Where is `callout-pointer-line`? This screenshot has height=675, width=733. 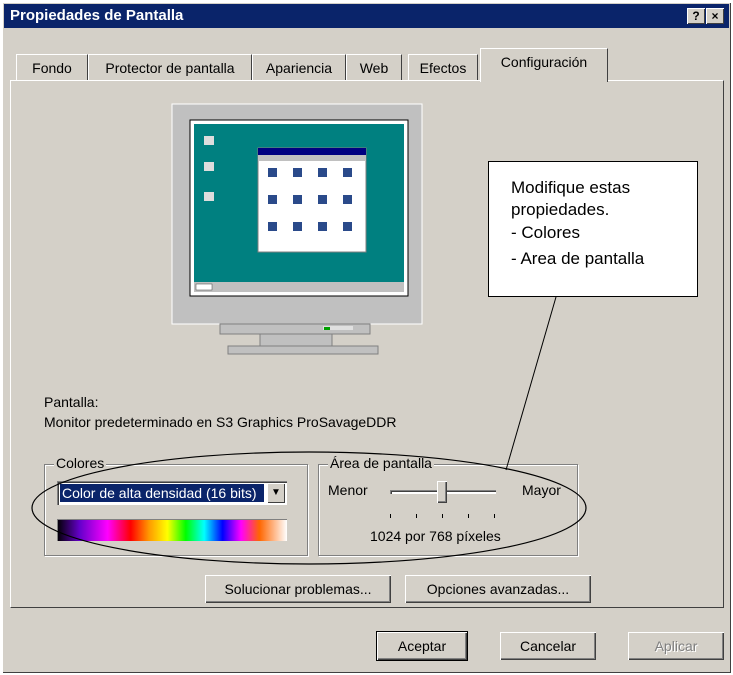 callout-pointer-line is located at coordinates (531, 383).